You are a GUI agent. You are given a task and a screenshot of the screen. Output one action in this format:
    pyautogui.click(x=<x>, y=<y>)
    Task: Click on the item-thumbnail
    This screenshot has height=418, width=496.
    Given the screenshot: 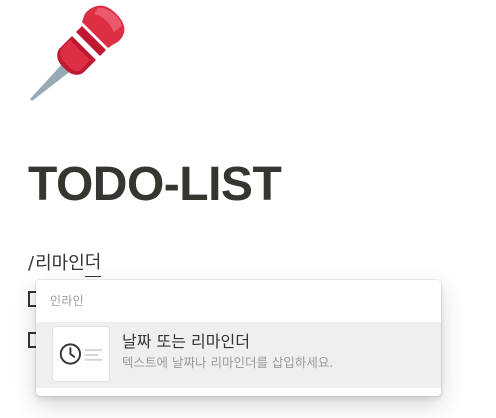 What is the action you would take?
    pyautogui.click(x=81, y=354)
    